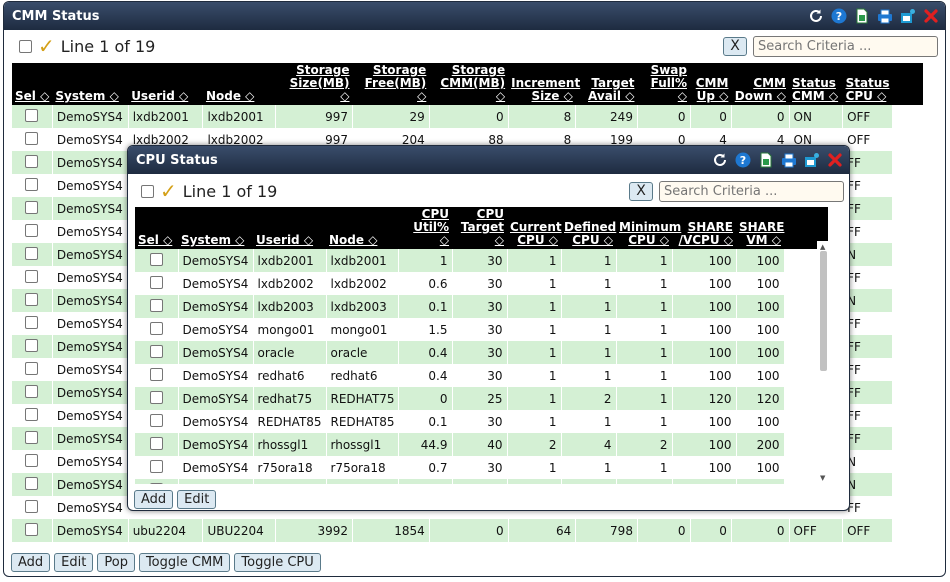 The image size is (950, 582). Describe the element at coordinates (648, 228) in the screenshot. I see `column-header: Minimum CPU ◇` at that location.